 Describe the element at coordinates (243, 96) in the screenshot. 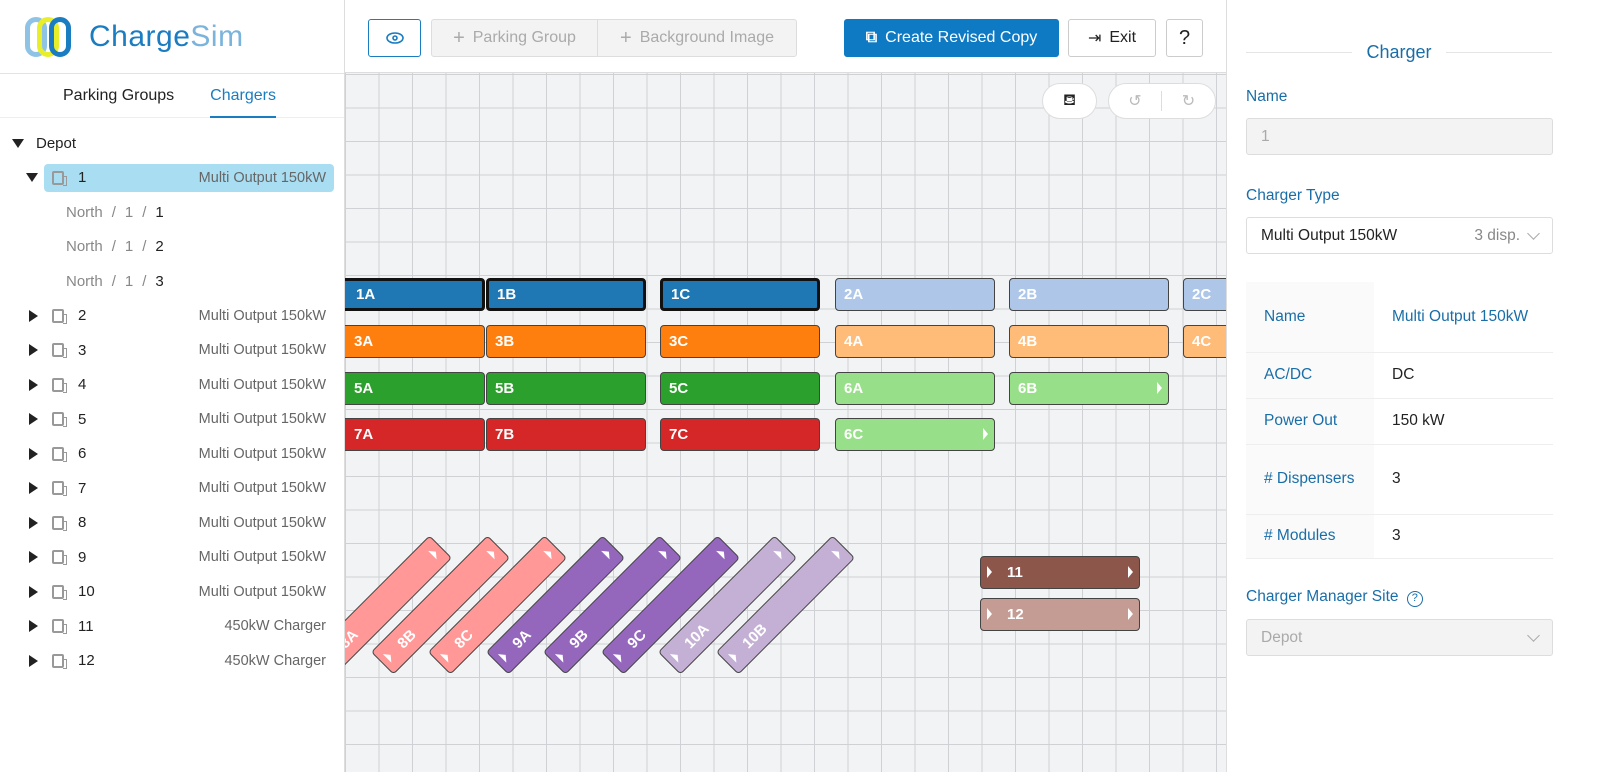

I see `tab-chargers: Chargers` at that location.